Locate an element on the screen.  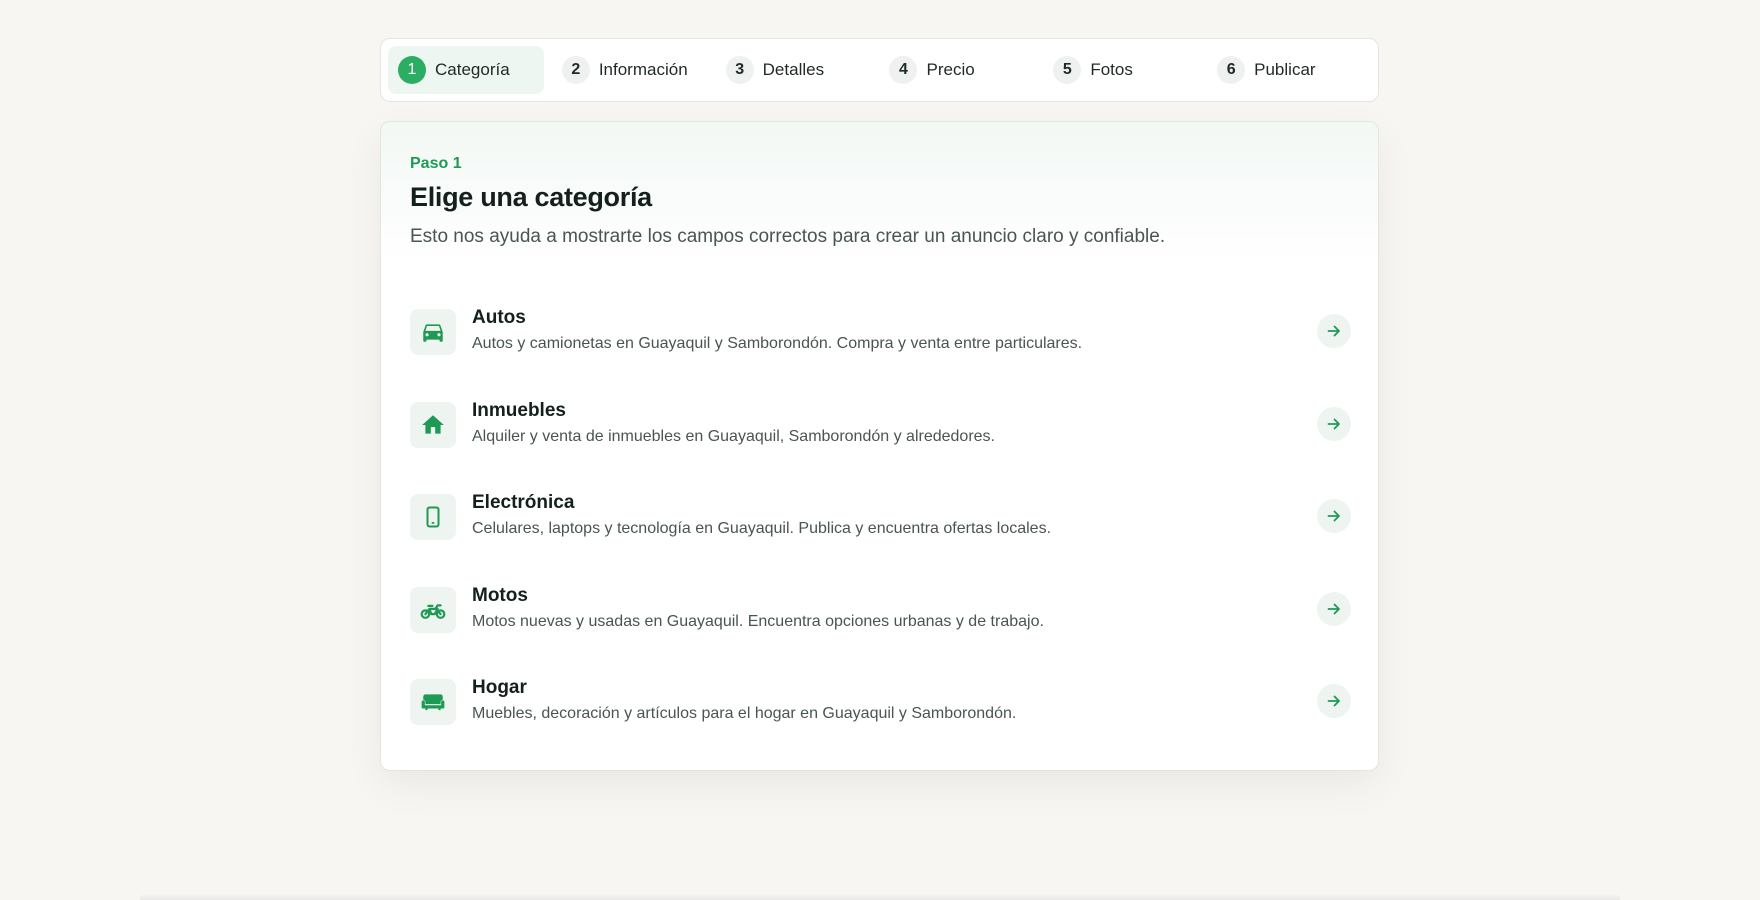
house-icon is located at coordinates (433, 425).